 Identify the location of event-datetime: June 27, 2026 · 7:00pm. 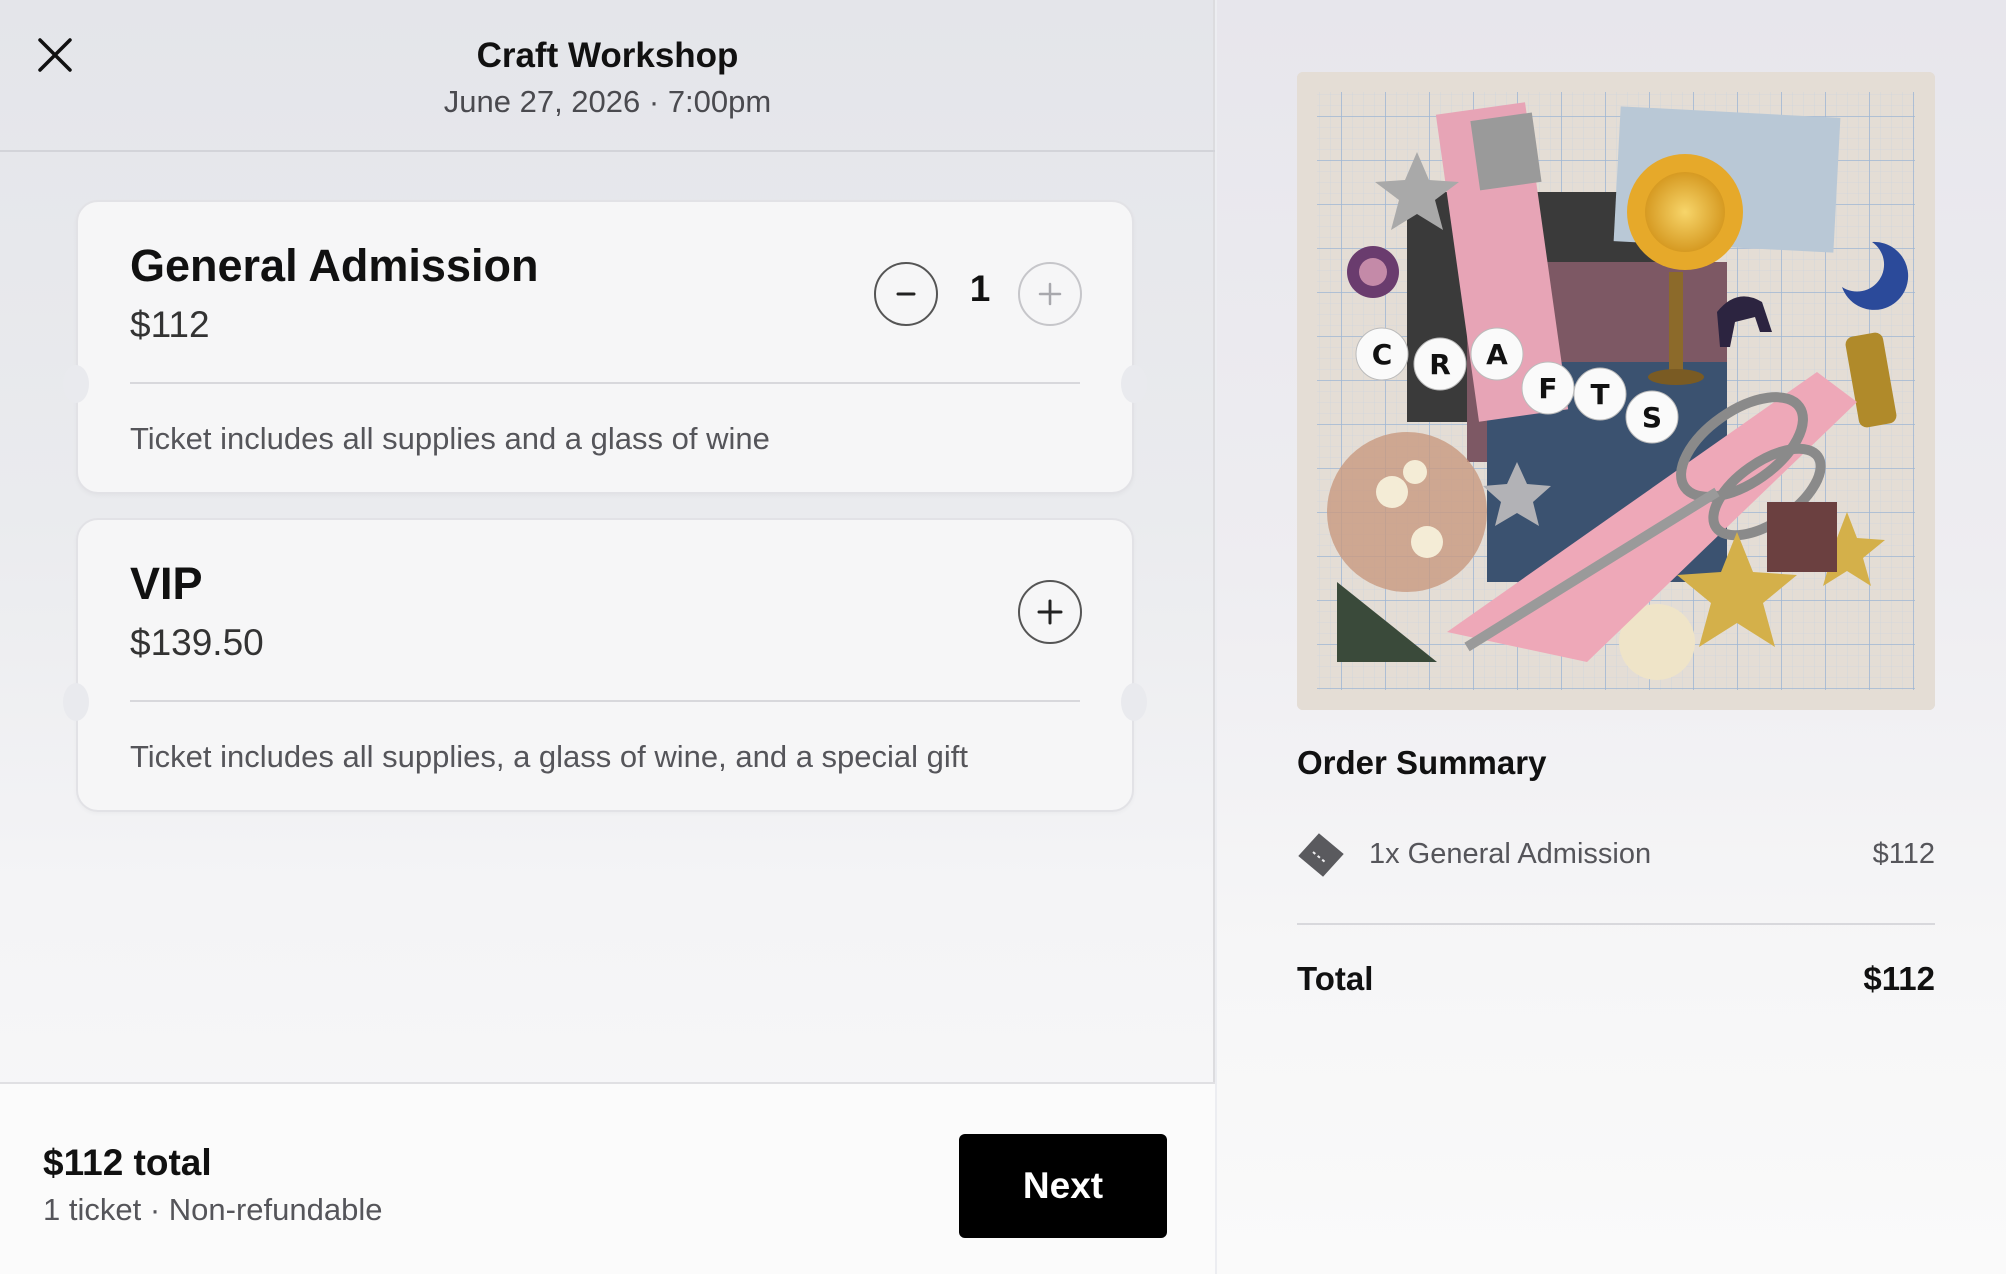
(607, 101).